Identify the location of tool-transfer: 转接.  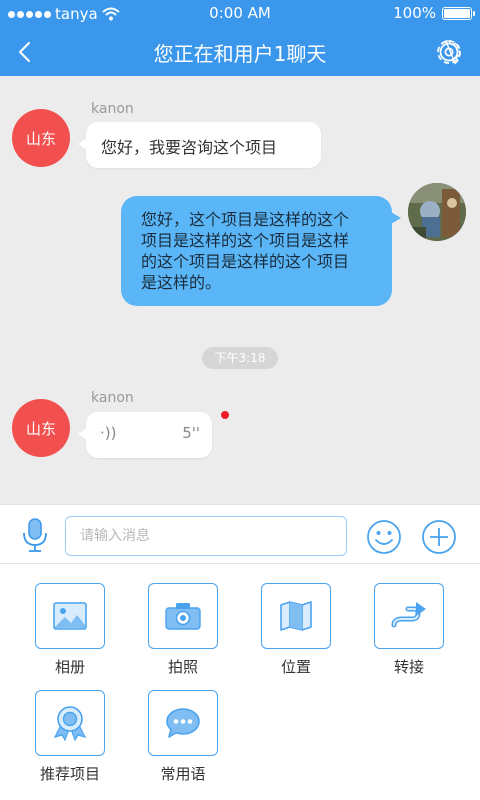
(409, 630).